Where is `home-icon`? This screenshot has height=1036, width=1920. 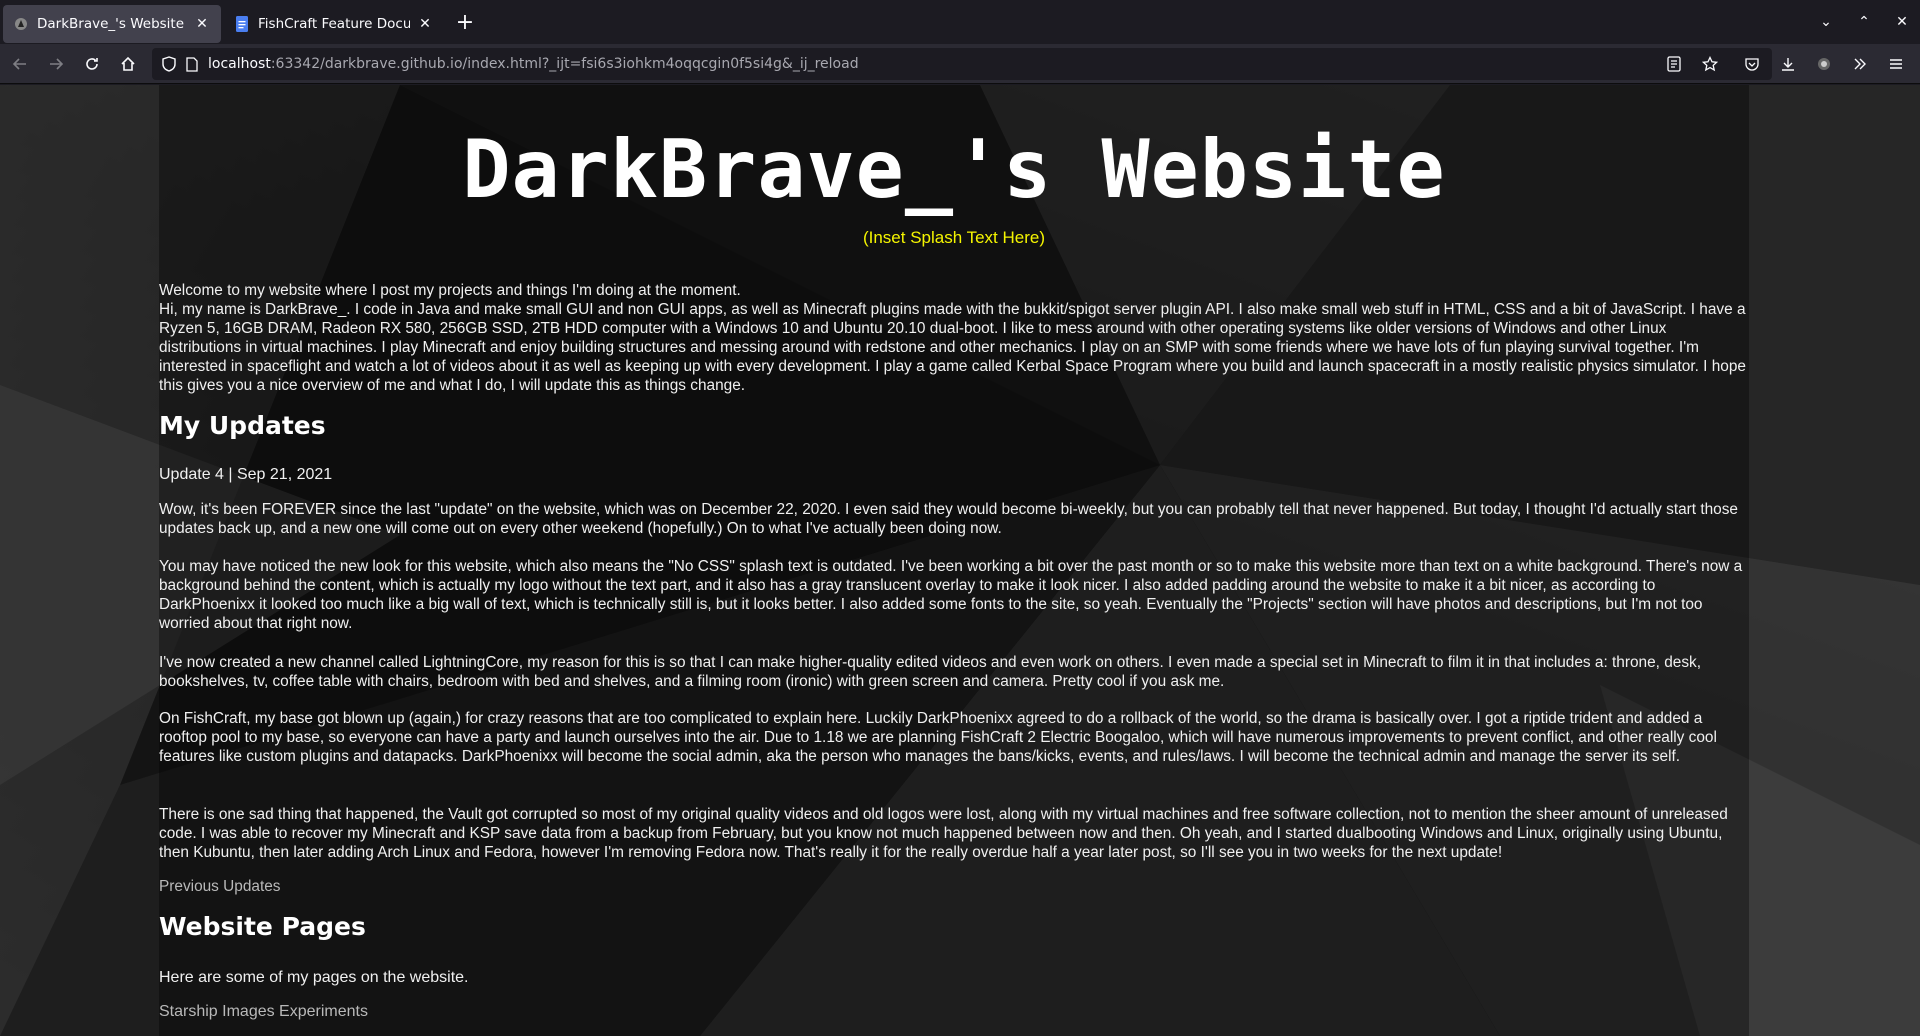
home-icon is located at coordinates (128, 64).